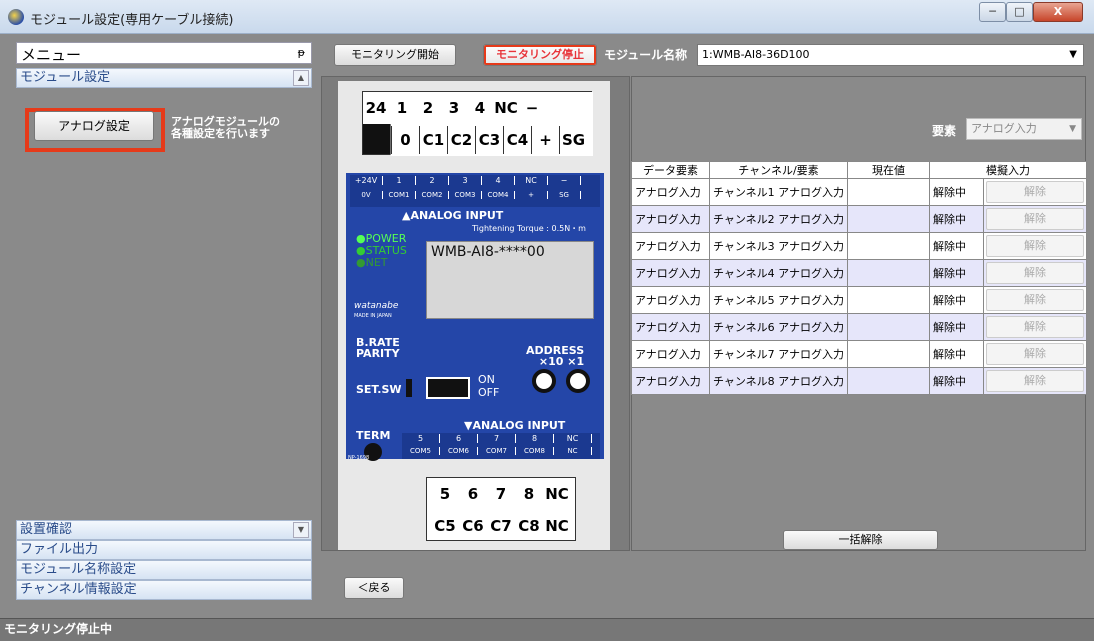 The height and width of the screenshot is (641, 1094). I want to click on terminal-label: C4, so click(517, 140).